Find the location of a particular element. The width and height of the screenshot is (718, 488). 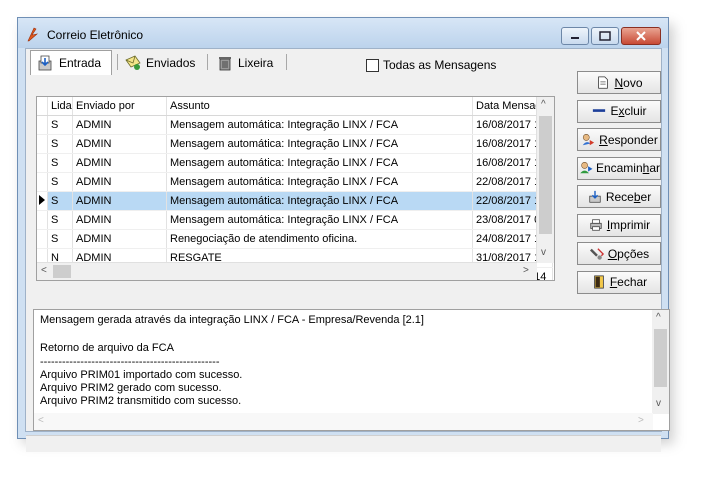

memo-vertical-scrollbar: ^ v is located at coordinates (660, 362).